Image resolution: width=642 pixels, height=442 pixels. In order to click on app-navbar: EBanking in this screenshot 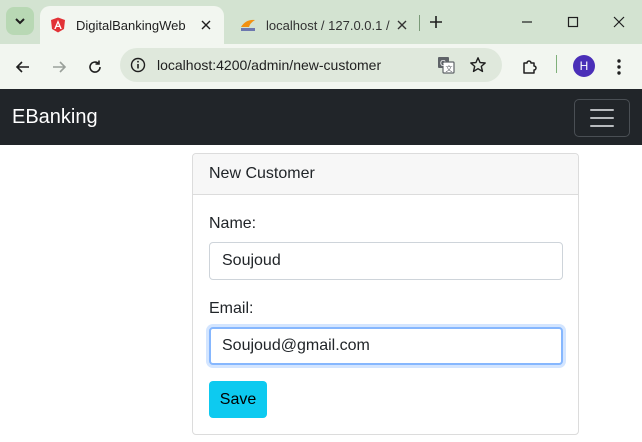, I will do `click(321, 117)`.